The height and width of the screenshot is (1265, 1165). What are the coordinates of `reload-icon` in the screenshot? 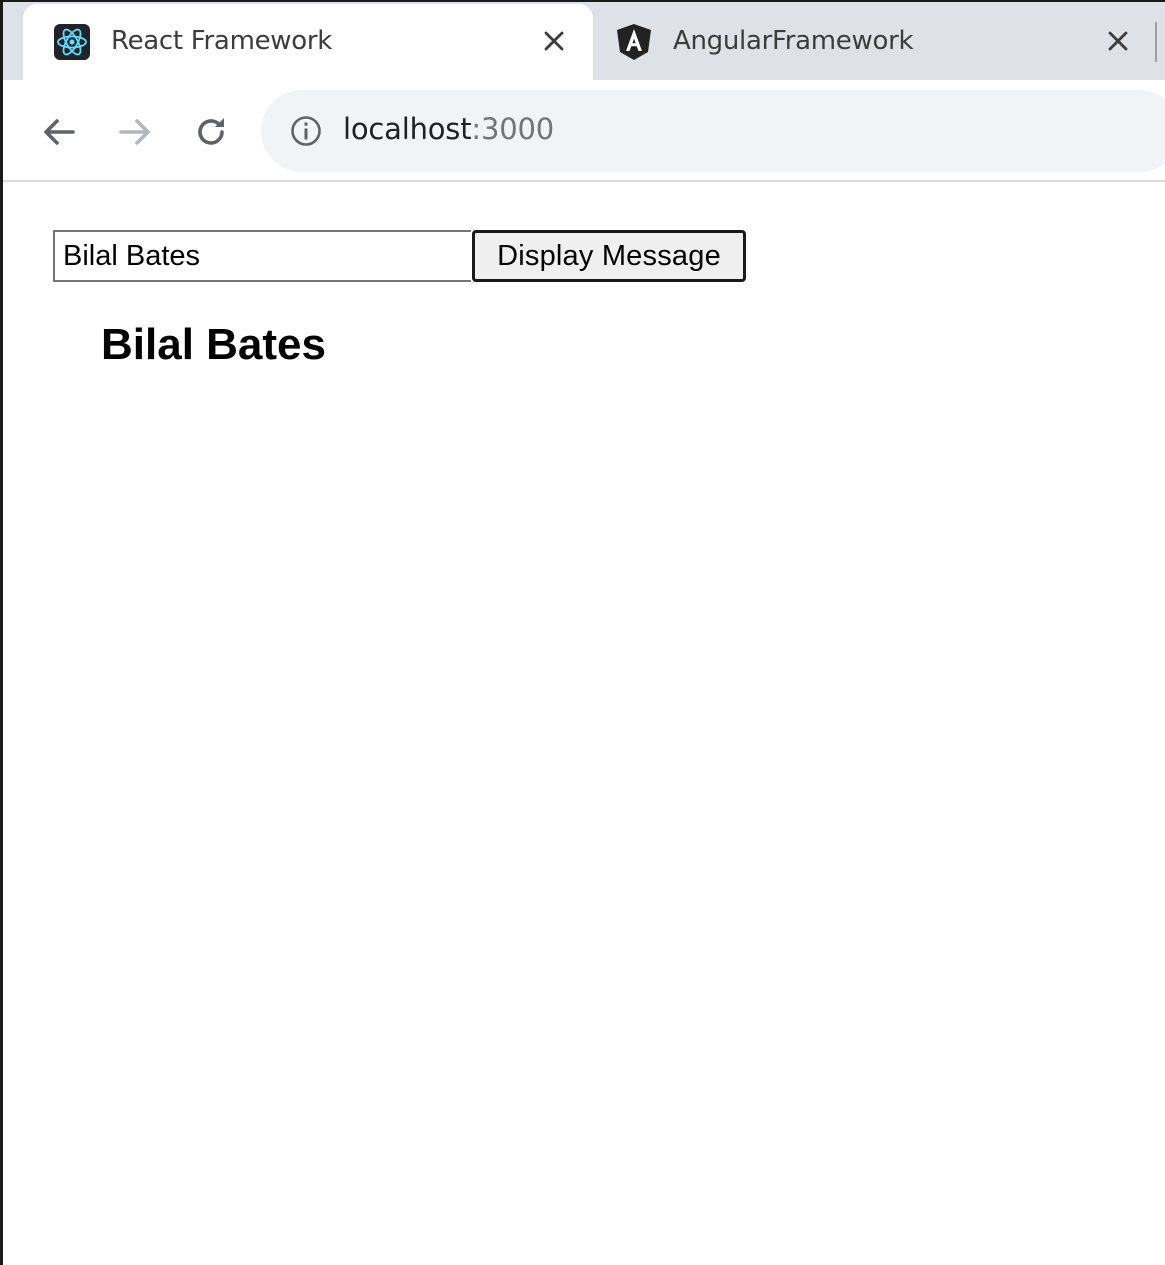 It's located at (211, 132).